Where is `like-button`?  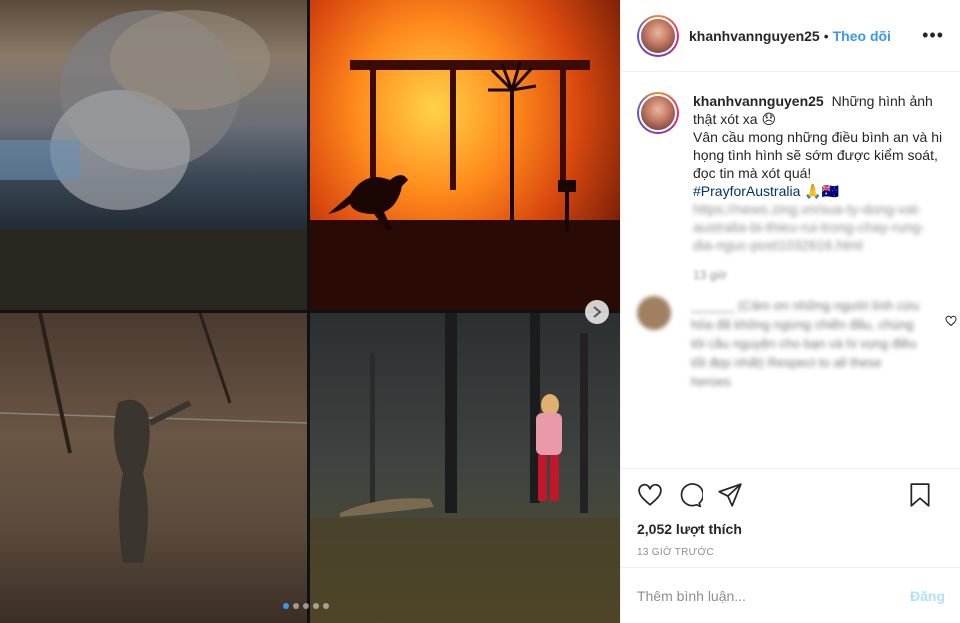 like-button is located at coordinates (650, 495).